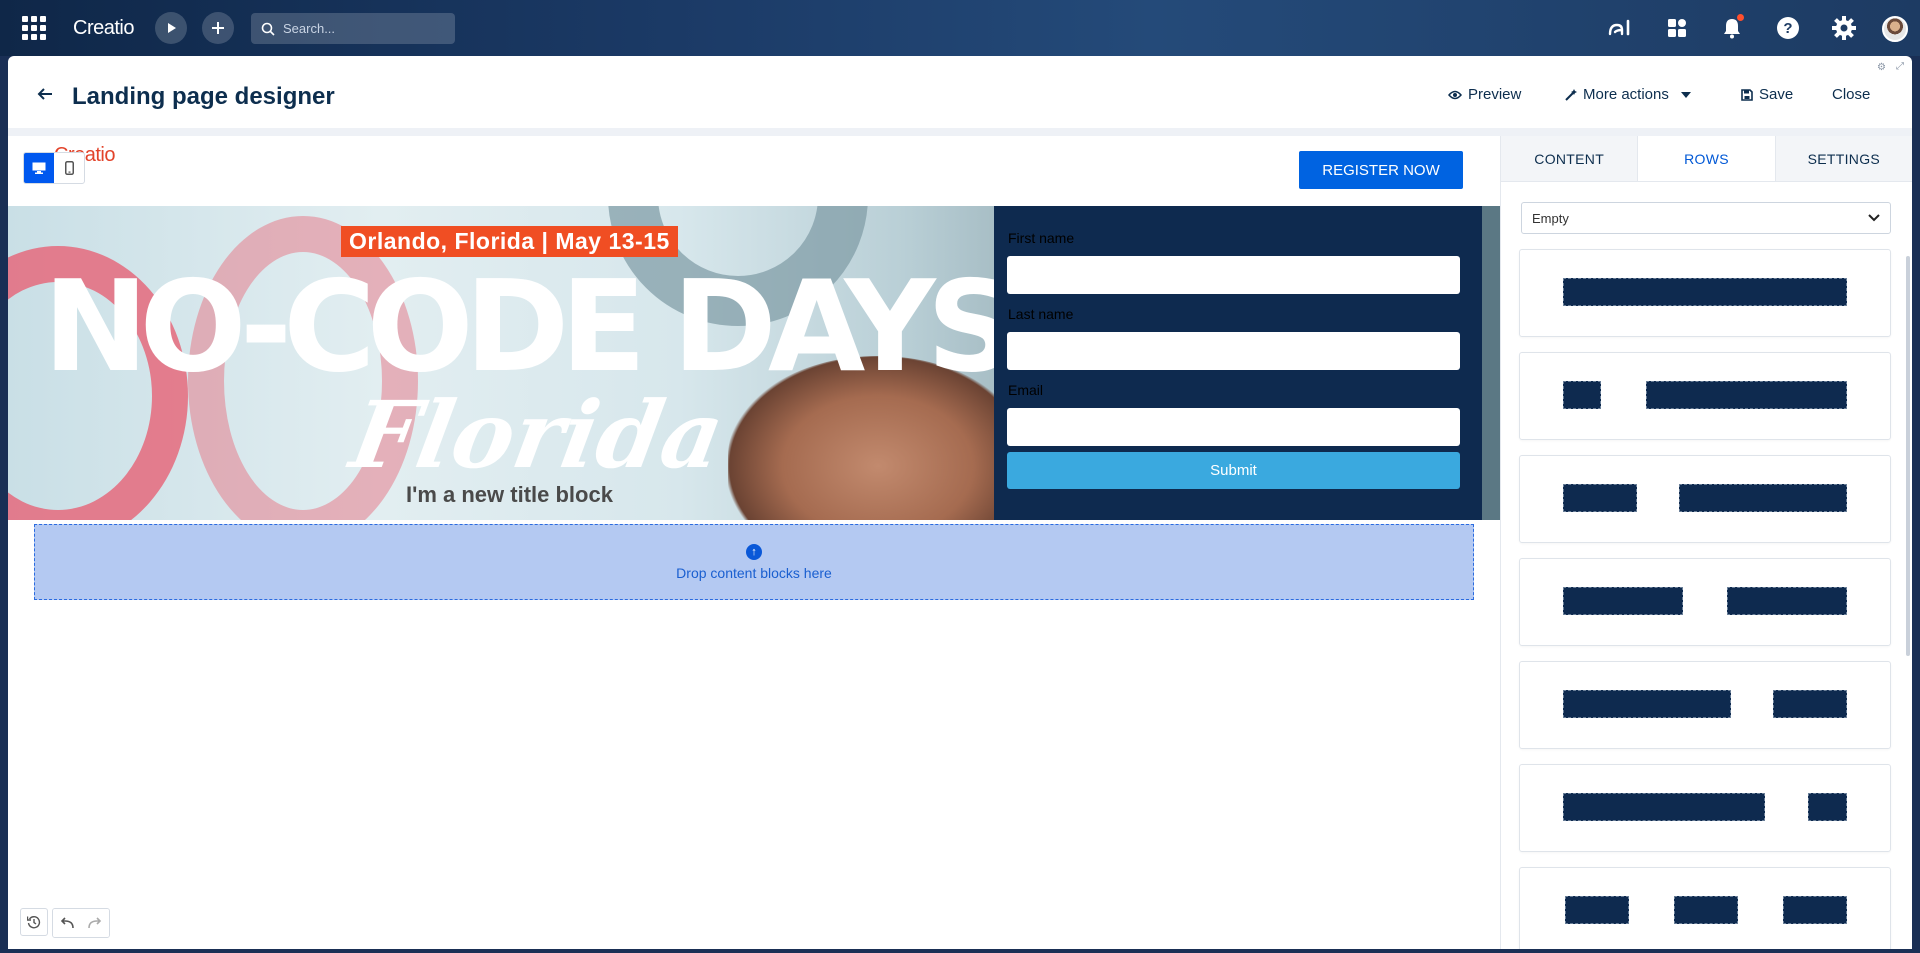 The width and height of the screenshot is (1920, 953). I want to click on row-type-select: Empty, so click(1706, 218).